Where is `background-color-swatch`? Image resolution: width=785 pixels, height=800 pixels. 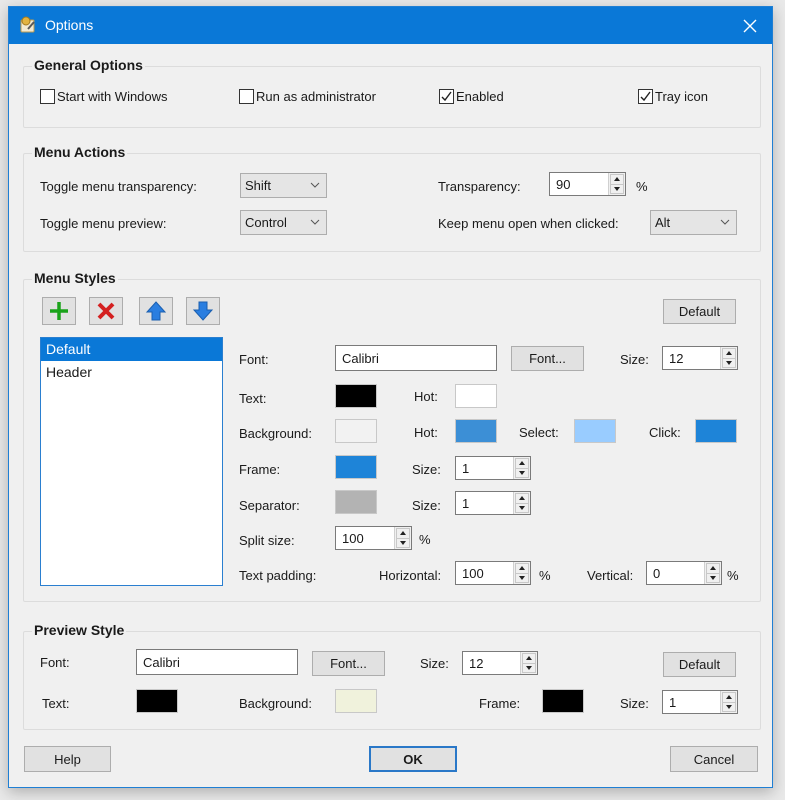
background-color-swatch is located at coordinates (356, 431).